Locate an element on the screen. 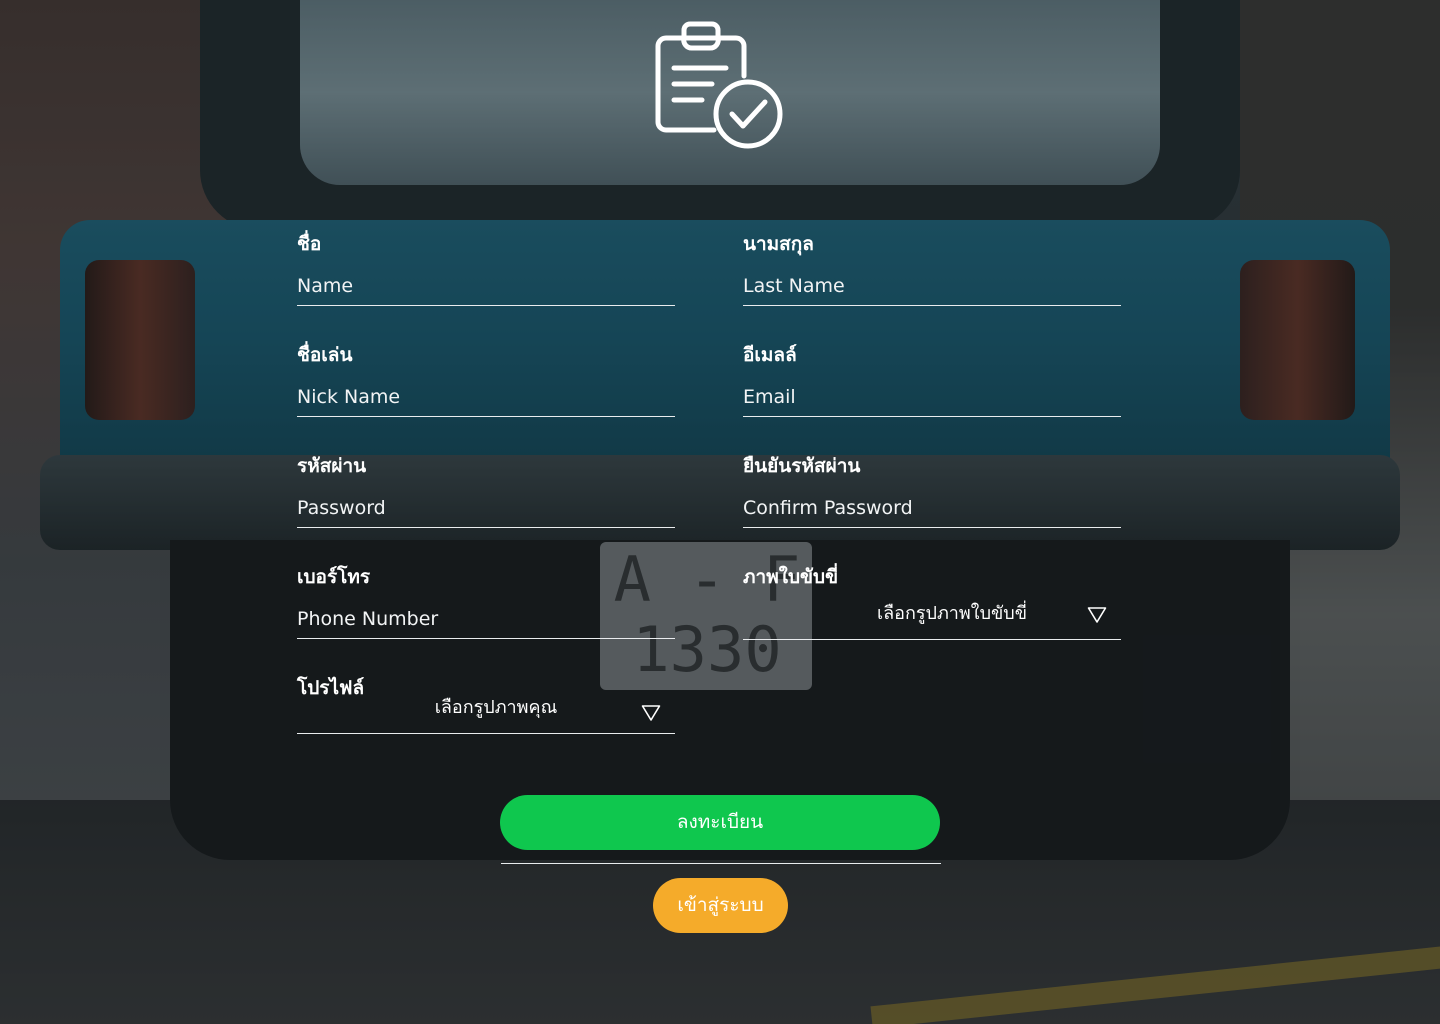 Image resolution: width=1440 pixels, height=1024 pixels. email-field: อีเมลล์ is located at coordinates (932, 383).